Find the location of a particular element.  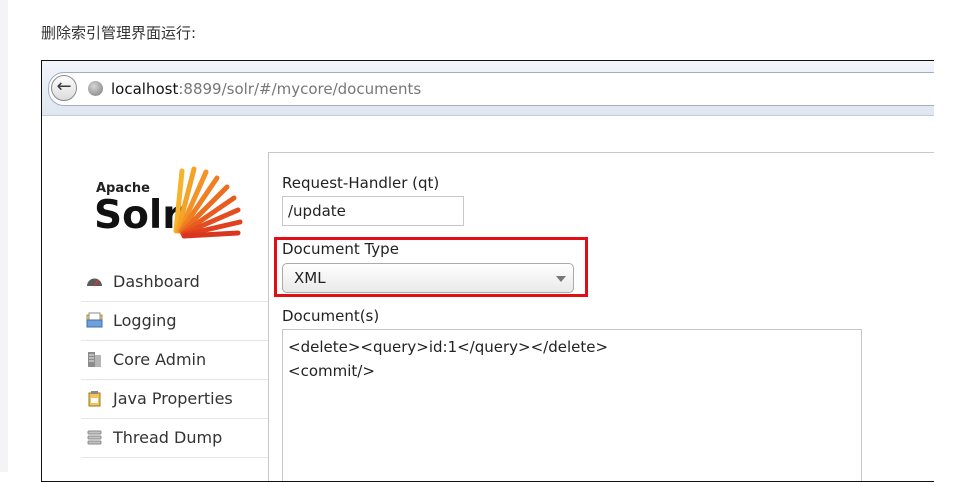

sidebar-item-thread-dump: Thread Dump is located at coordinates (174, 438).